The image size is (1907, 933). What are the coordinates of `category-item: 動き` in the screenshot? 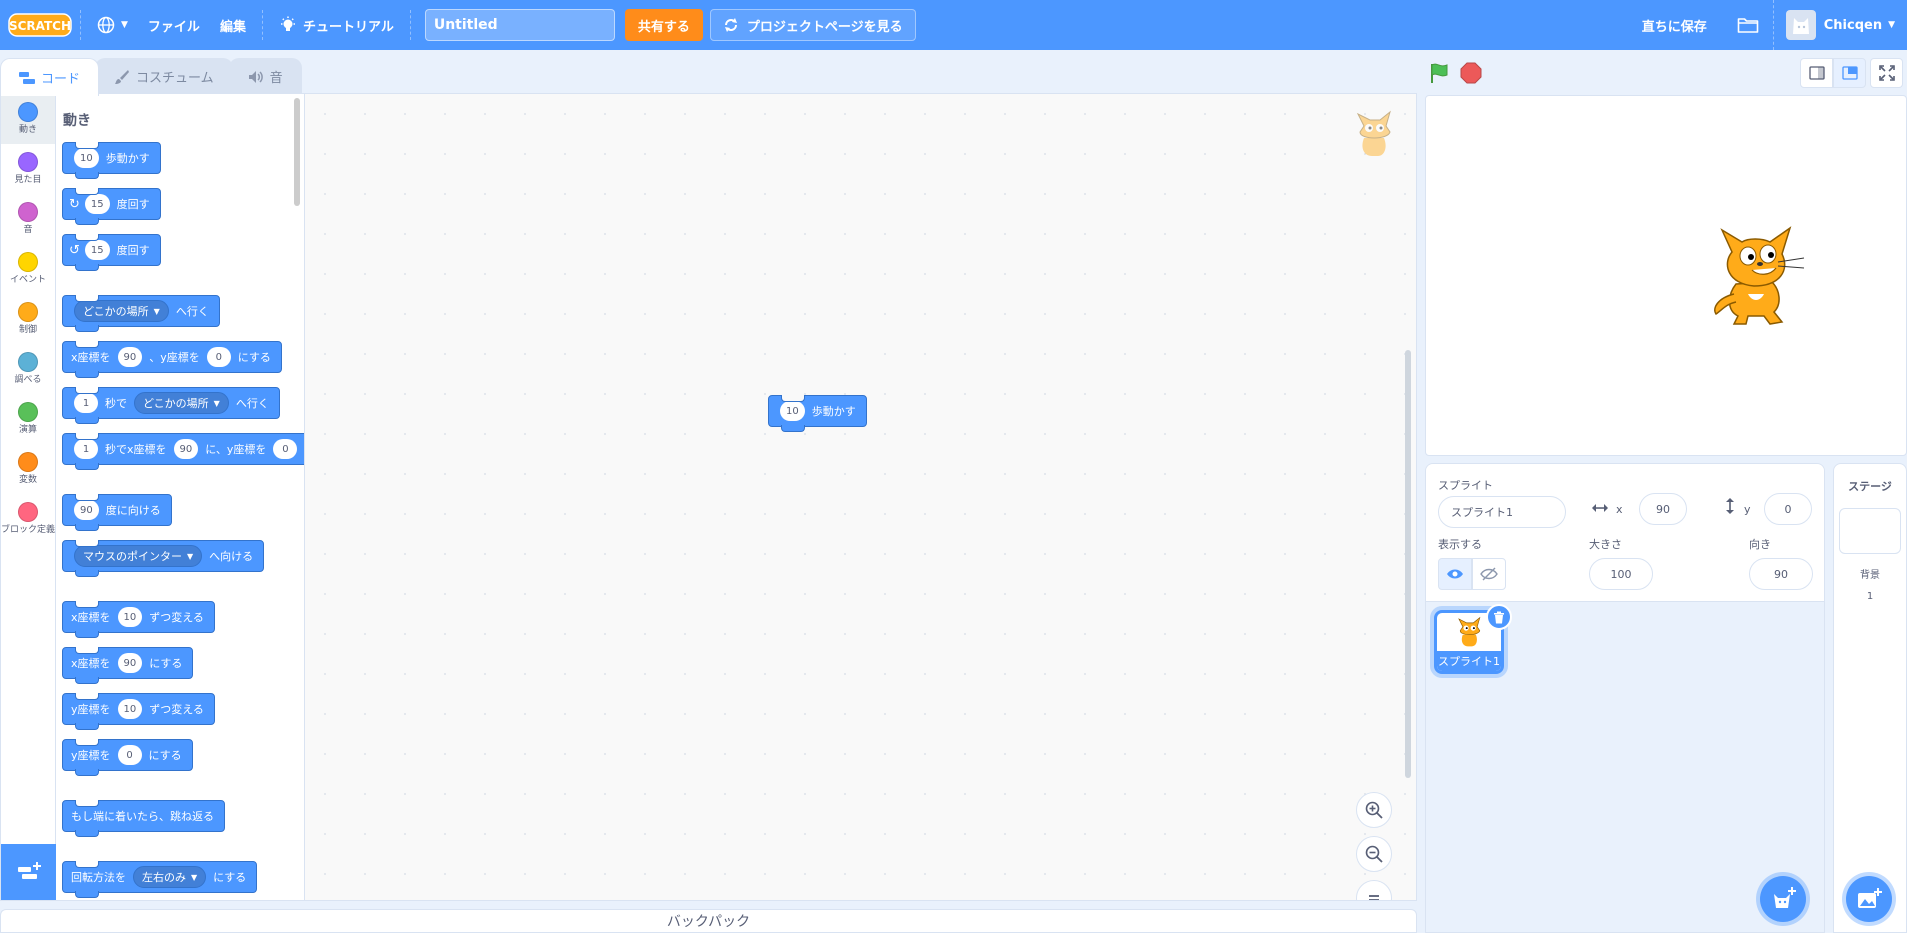 It's located at (28, 119).